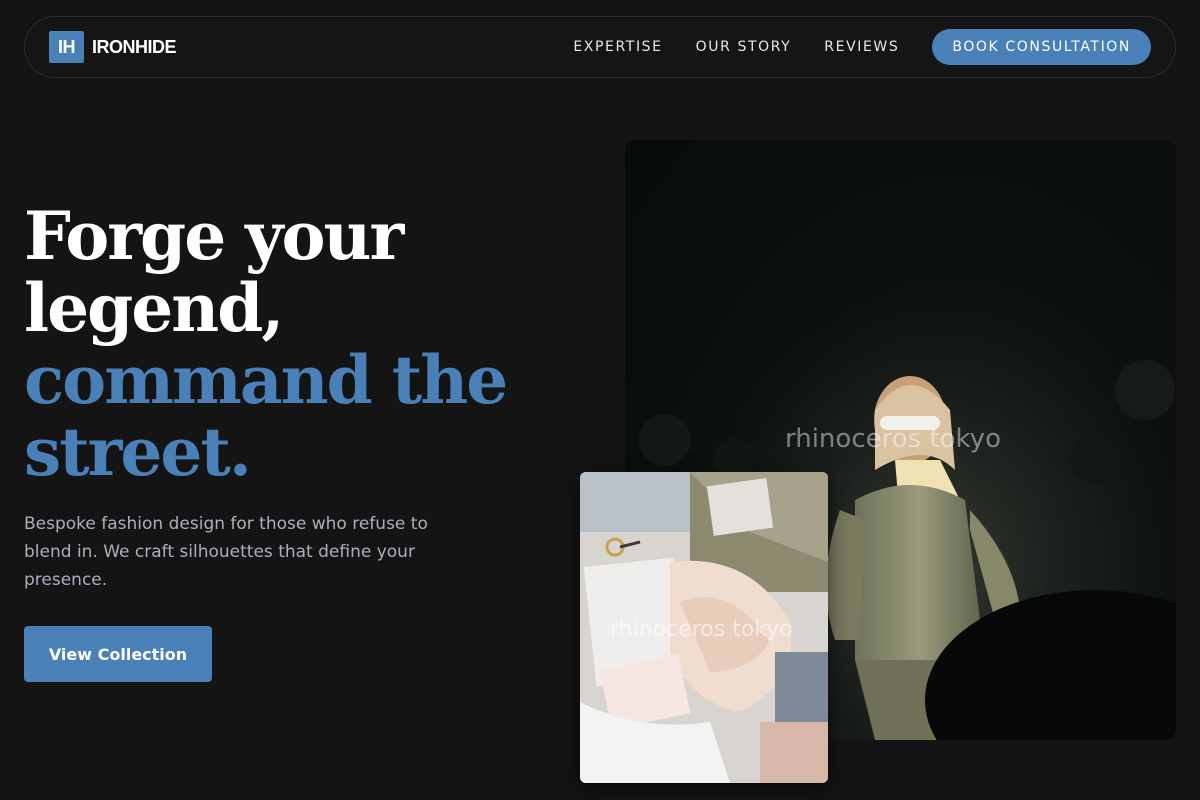 The height and width of the screenshot is (800, 1200). I want to click on fabric-photo: rhinoceros tokyo, so click(704, 627).